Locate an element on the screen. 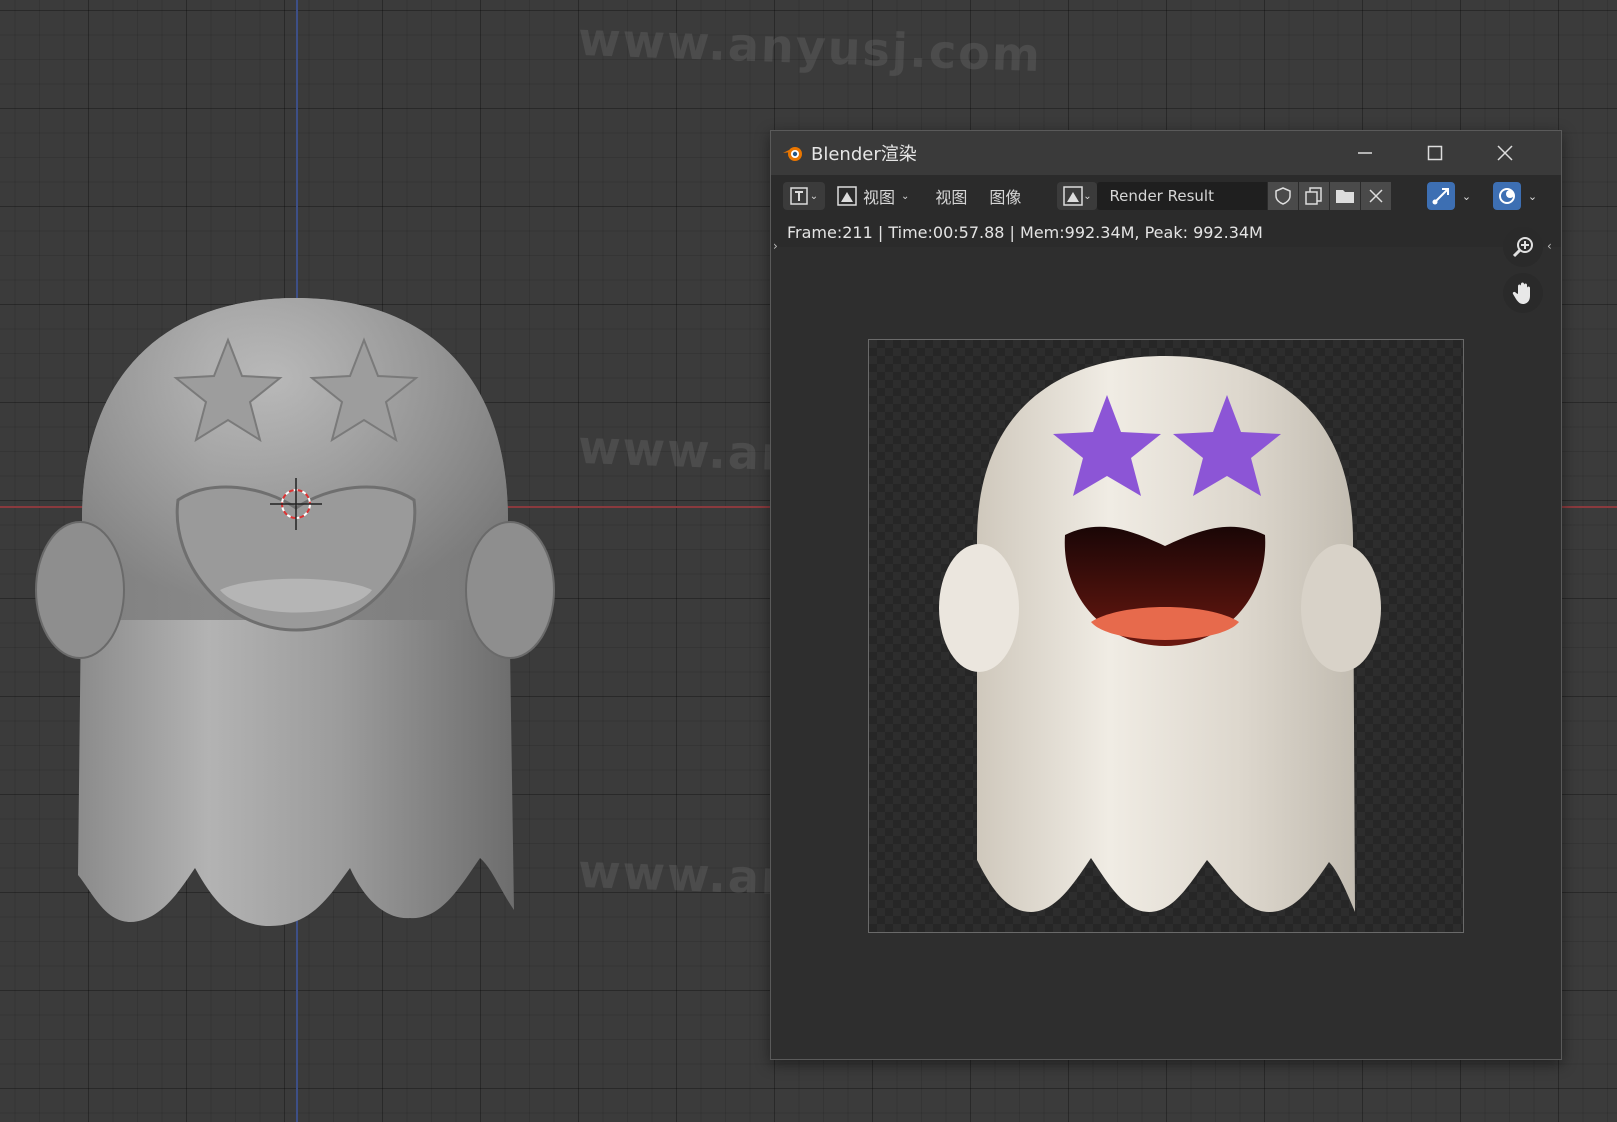 This screenshot has width=1617, height=1122. editor-type-icon is located at coordinates (799, 196).